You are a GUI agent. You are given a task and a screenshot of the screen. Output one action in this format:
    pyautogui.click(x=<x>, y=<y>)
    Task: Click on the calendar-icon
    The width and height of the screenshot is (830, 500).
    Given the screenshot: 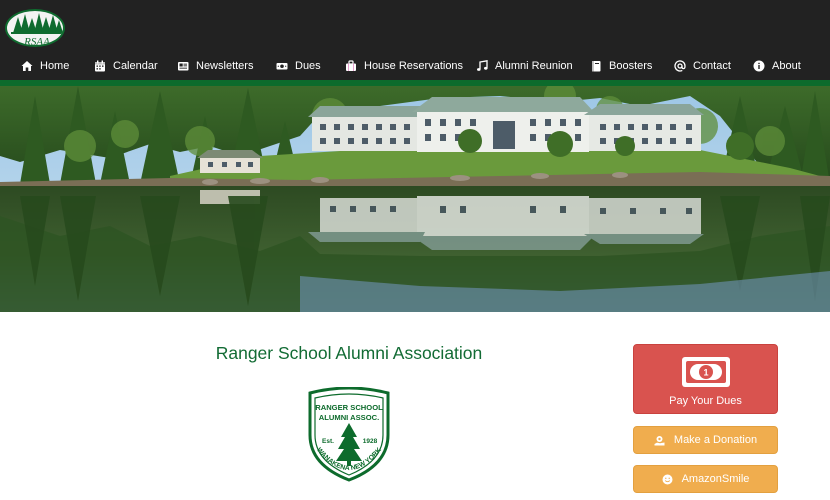 What is the action you would take?
    pyautogui.click(x=100, y=66)
    